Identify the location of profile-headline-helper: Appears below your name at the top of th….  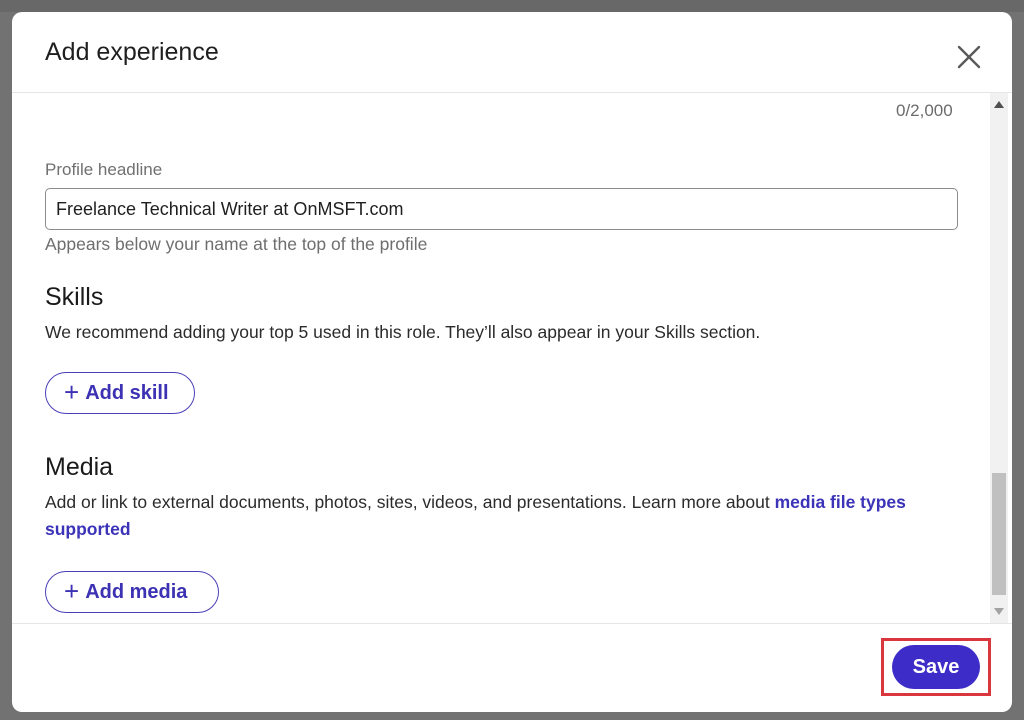
(236, 244).